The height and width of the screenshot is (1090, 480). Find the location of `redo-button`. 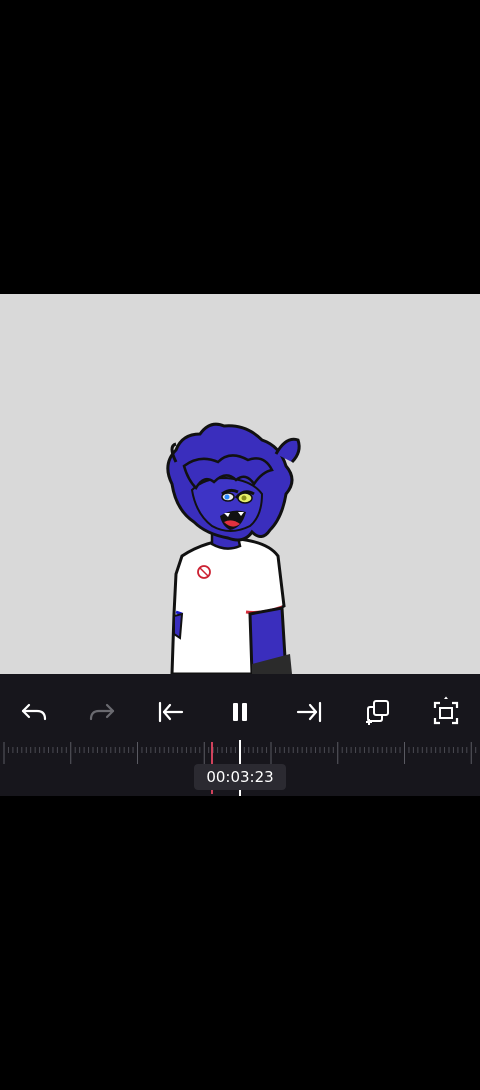

redo-button is located at coordinates (102, 712).